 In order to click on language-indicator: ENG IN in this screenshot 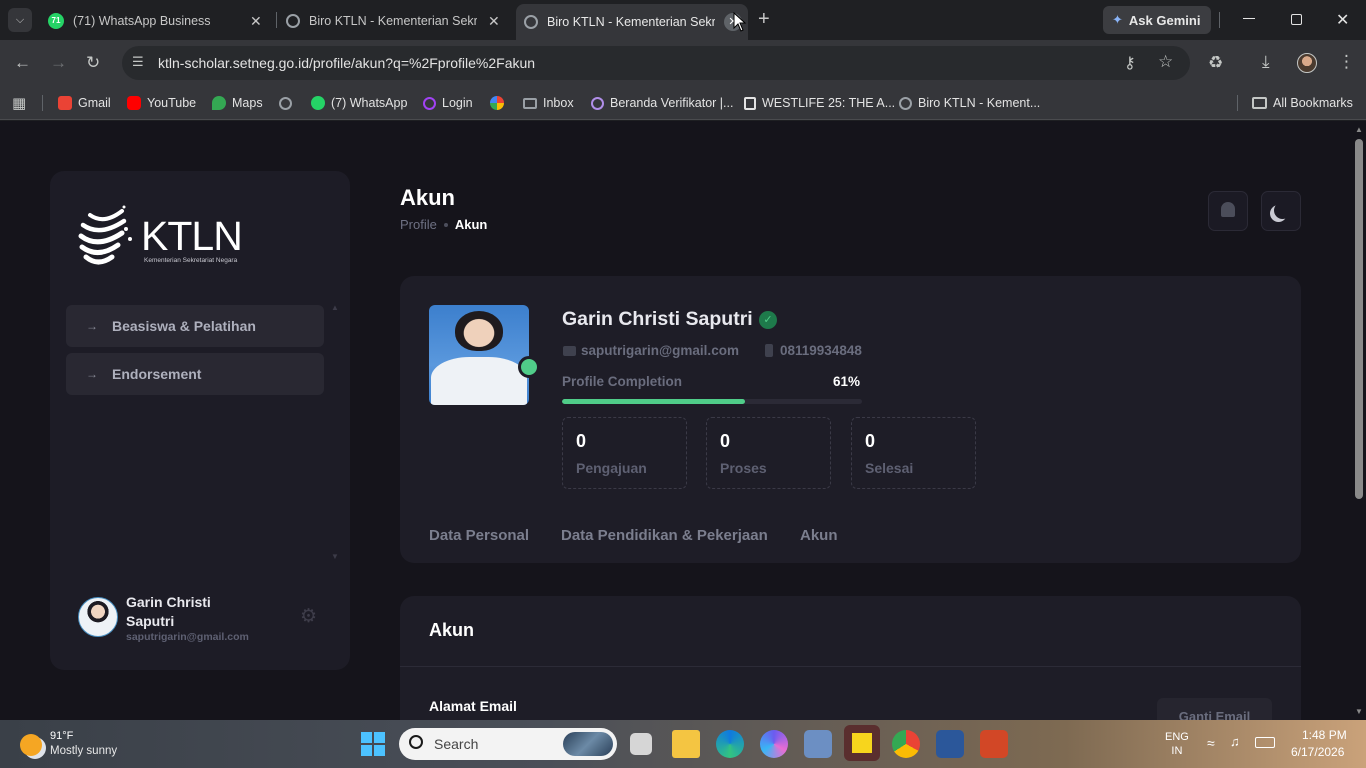, I will do `click(1177, 744)`.